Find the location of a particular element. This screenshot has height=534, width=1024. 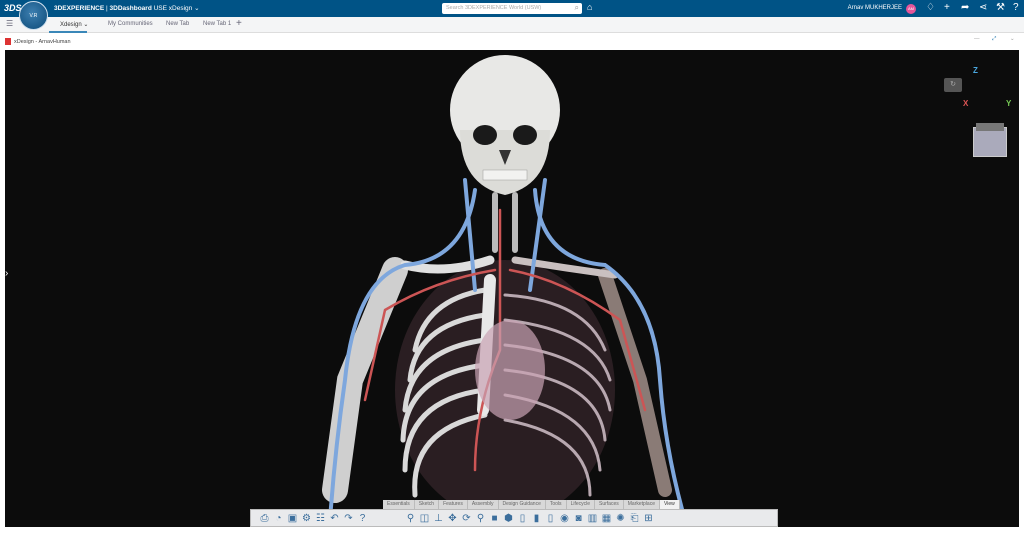

tab-my-communities: My Communities is located at coordinates (130, 24).